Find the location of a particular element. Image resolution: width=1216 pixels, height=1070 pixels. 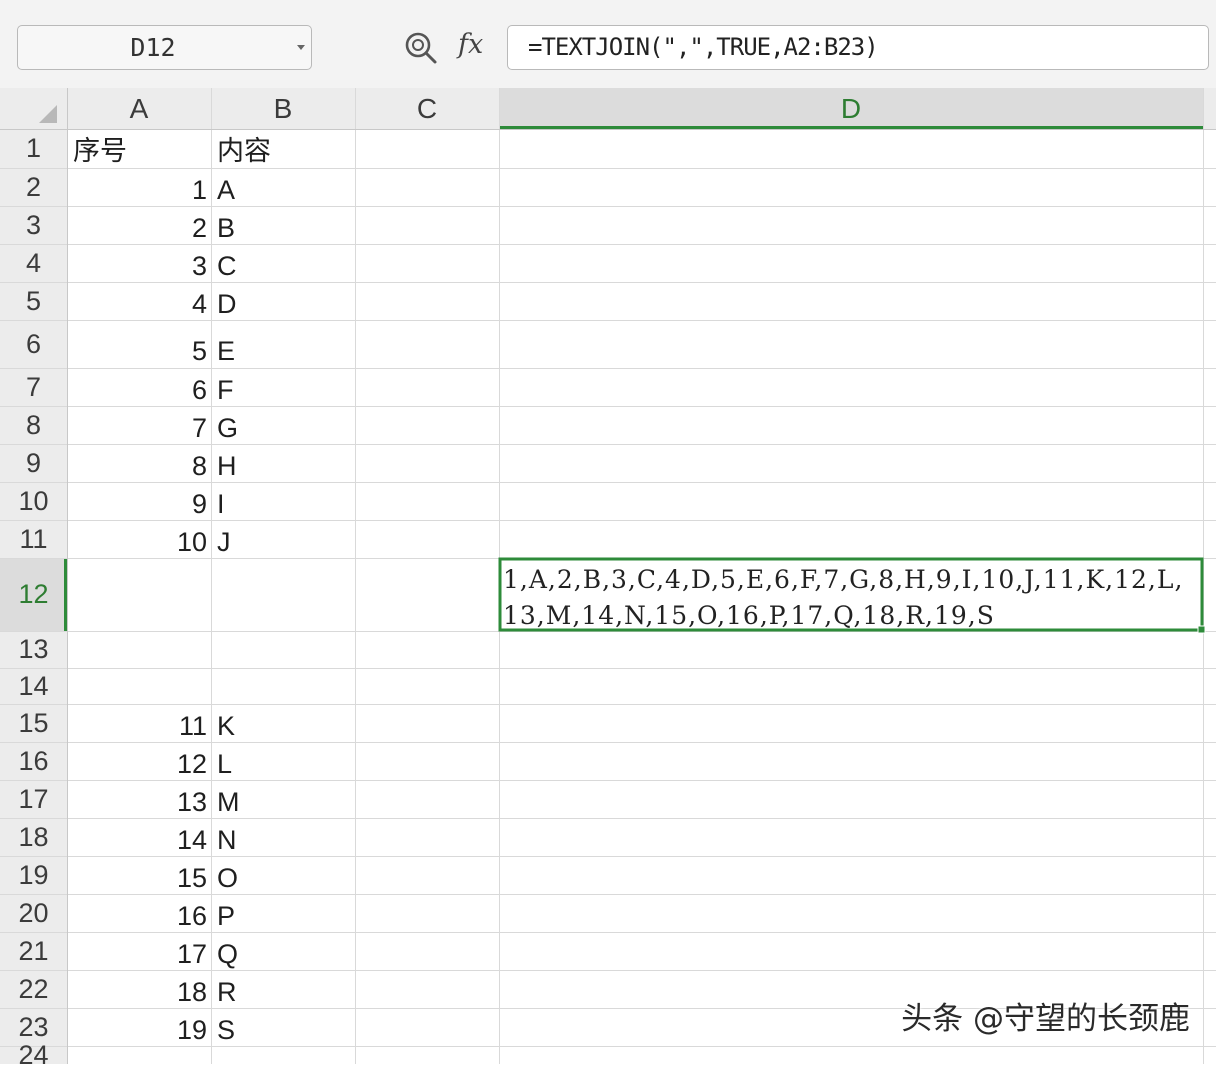

cell-a5: 4 is located at coordinates (137, 301).